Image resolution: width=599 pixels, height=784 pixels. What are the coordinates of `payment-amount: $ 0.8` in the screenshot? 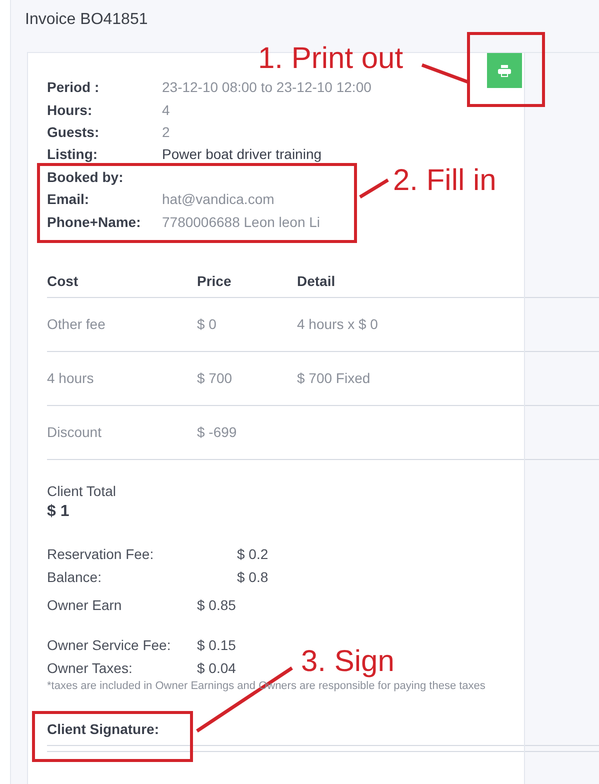 It's located at (252, 577).